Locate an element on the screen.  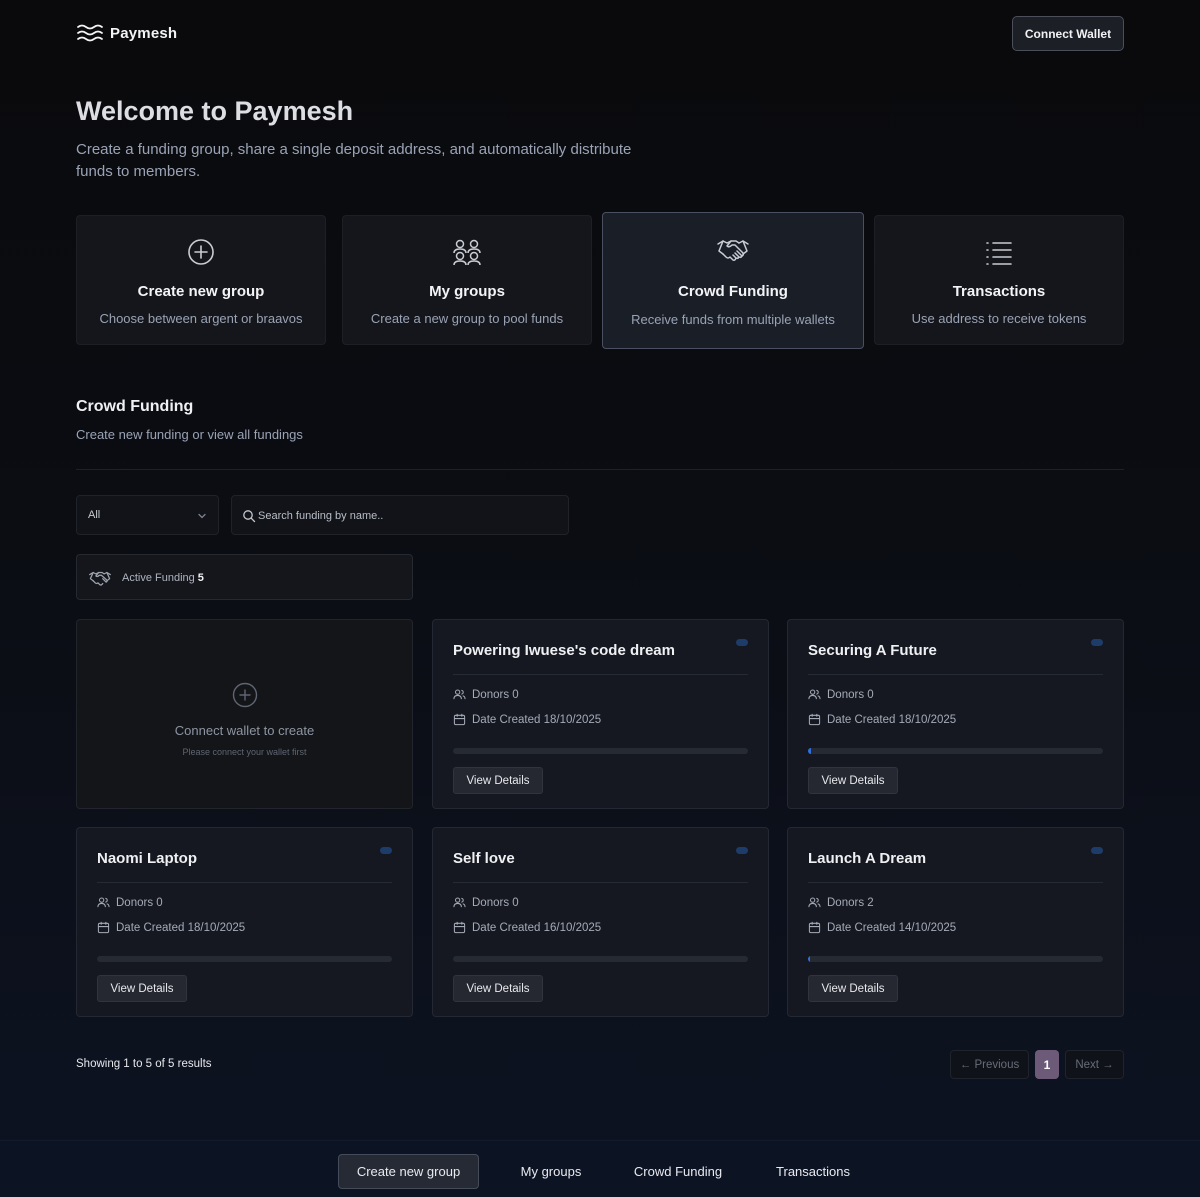
page-1-button: 1 is located at coordinates (1047, 1064).